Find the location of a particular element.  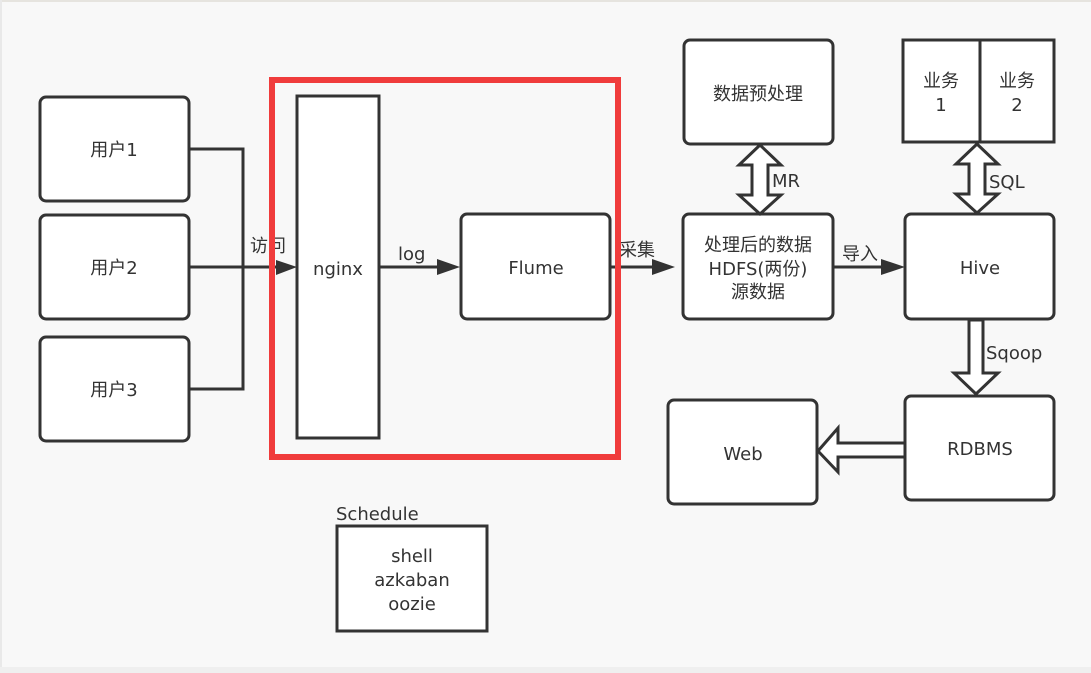

node-nginx: nginx is located at coordinates (338, 267).